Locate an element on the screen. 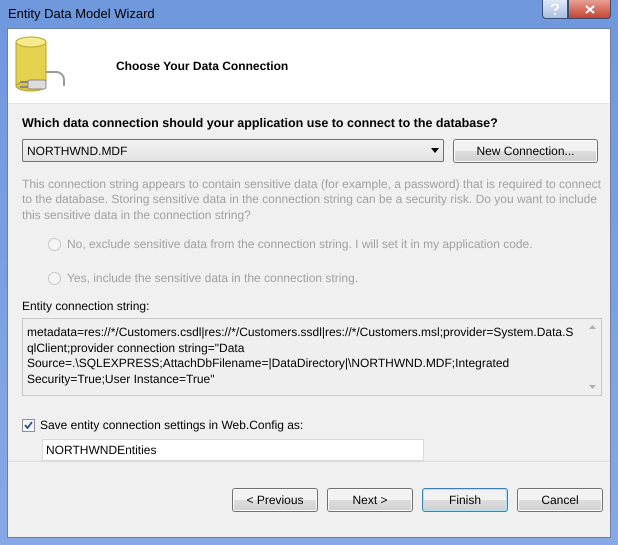  wizard-button: Cancel is located at coordinates (560, 500).